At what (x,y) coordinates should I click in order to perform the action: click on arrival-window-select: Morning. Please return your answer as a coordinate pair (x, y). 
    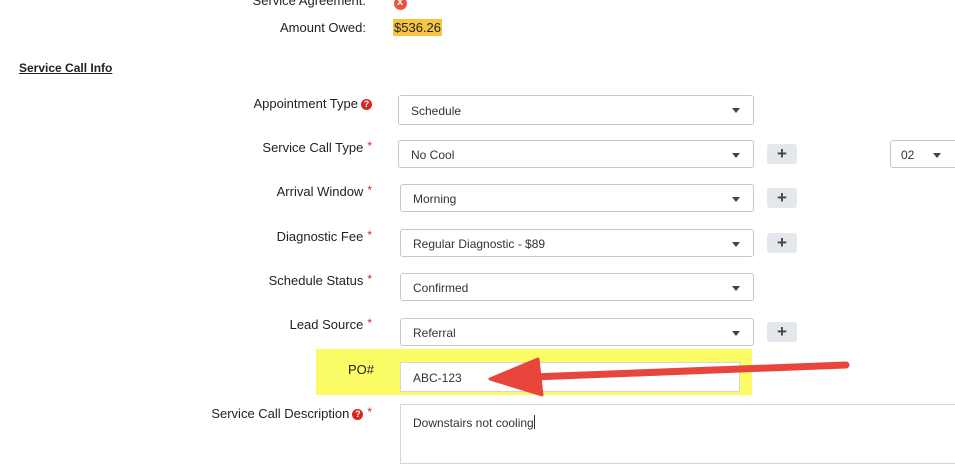
    Looking at the image, I should click on (577, 198).